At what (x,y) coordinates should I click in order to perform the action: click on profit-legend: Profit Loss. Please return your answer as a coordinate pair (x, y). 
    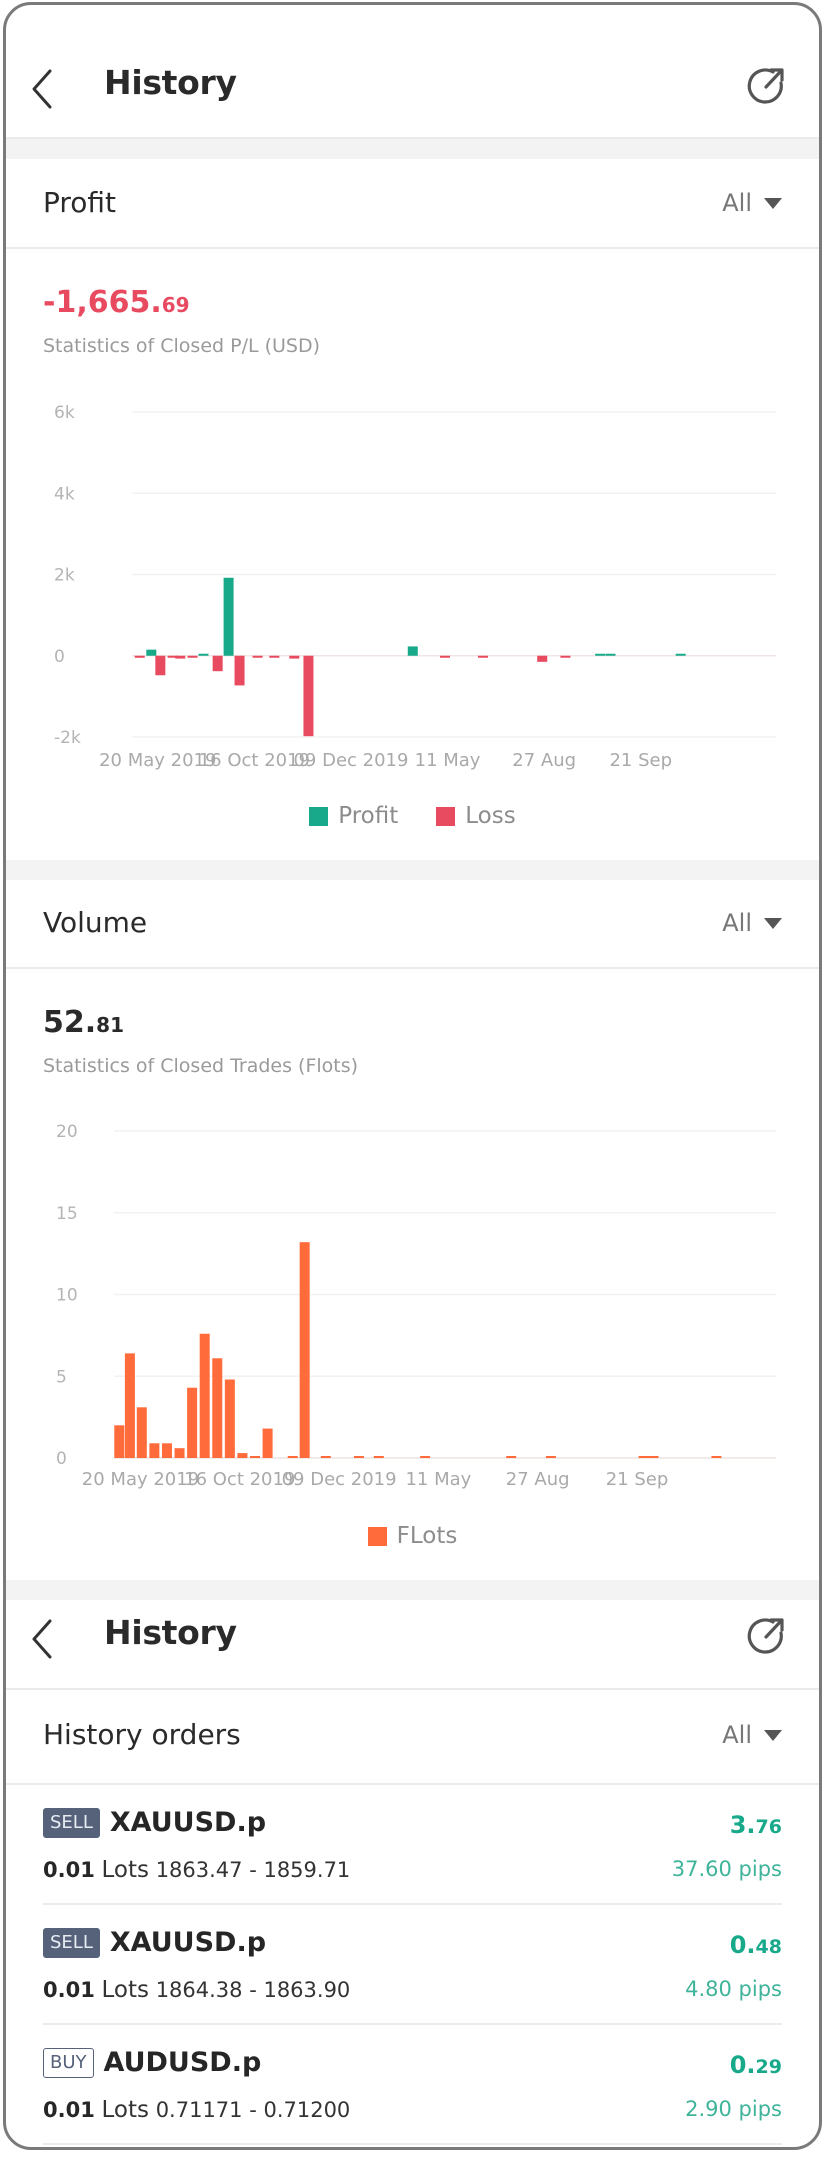
    Looking at the image, I should click on (412, 816).